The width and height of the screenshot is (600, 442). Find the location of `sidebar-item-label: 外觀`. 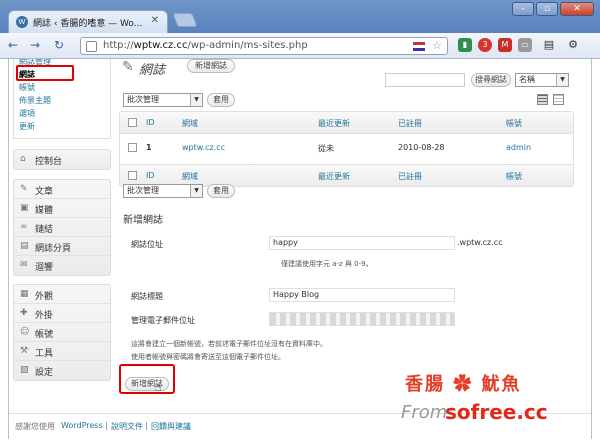

sidebar-item-label: 外觀 is located at coordinates (44, 297).